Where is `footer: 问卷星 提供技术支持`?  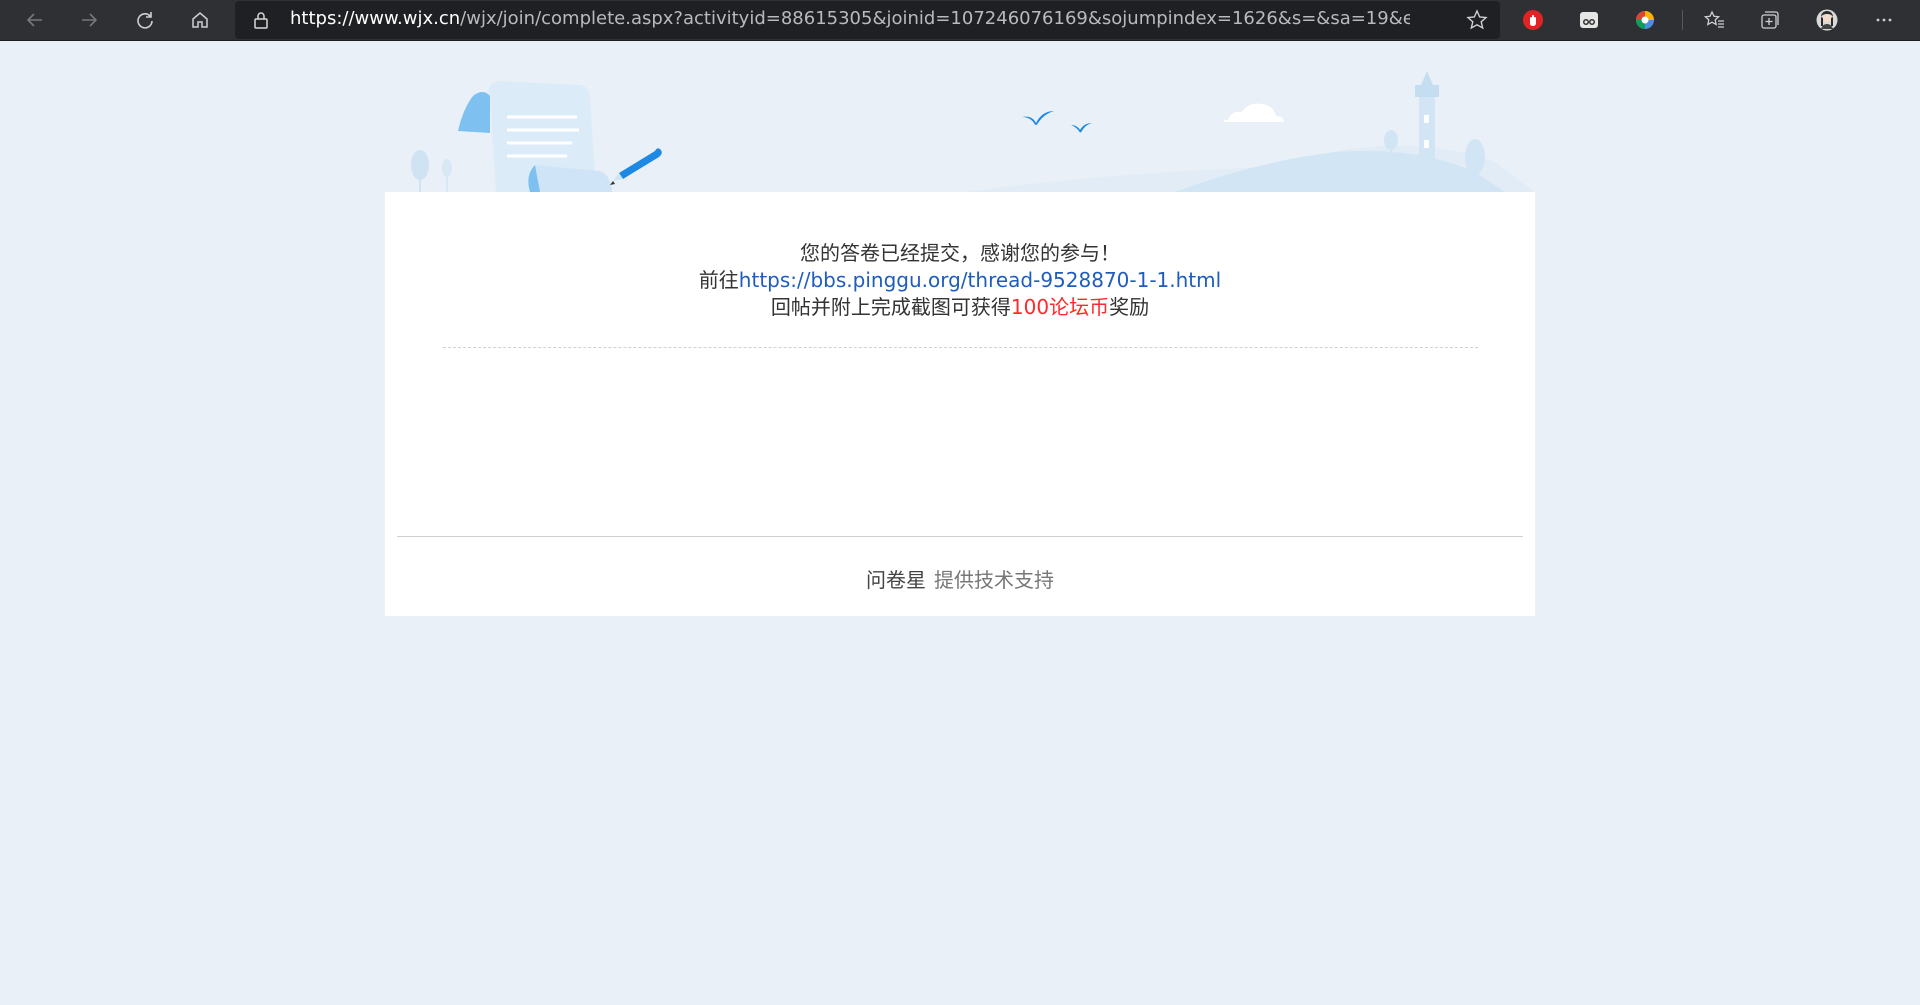 footer: 问卷星 提供技术支持 is located at coordinates (960, 578).